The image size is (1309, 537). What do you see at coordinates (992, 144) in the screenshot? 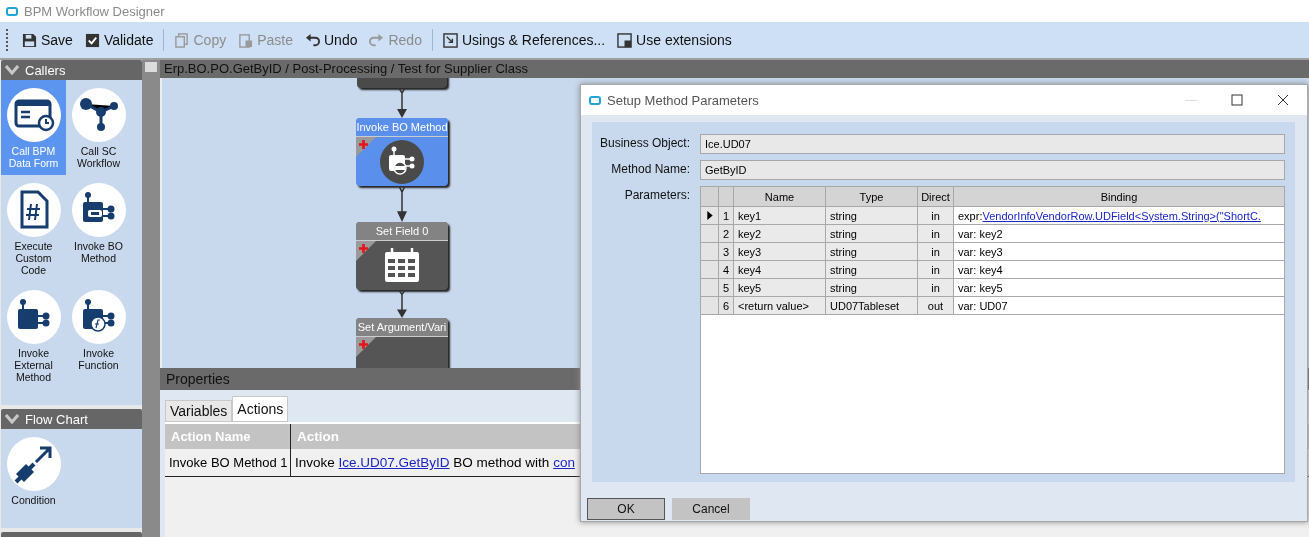
I see `readonly-field: Ice.UD07` at bounding box center [992, 144].